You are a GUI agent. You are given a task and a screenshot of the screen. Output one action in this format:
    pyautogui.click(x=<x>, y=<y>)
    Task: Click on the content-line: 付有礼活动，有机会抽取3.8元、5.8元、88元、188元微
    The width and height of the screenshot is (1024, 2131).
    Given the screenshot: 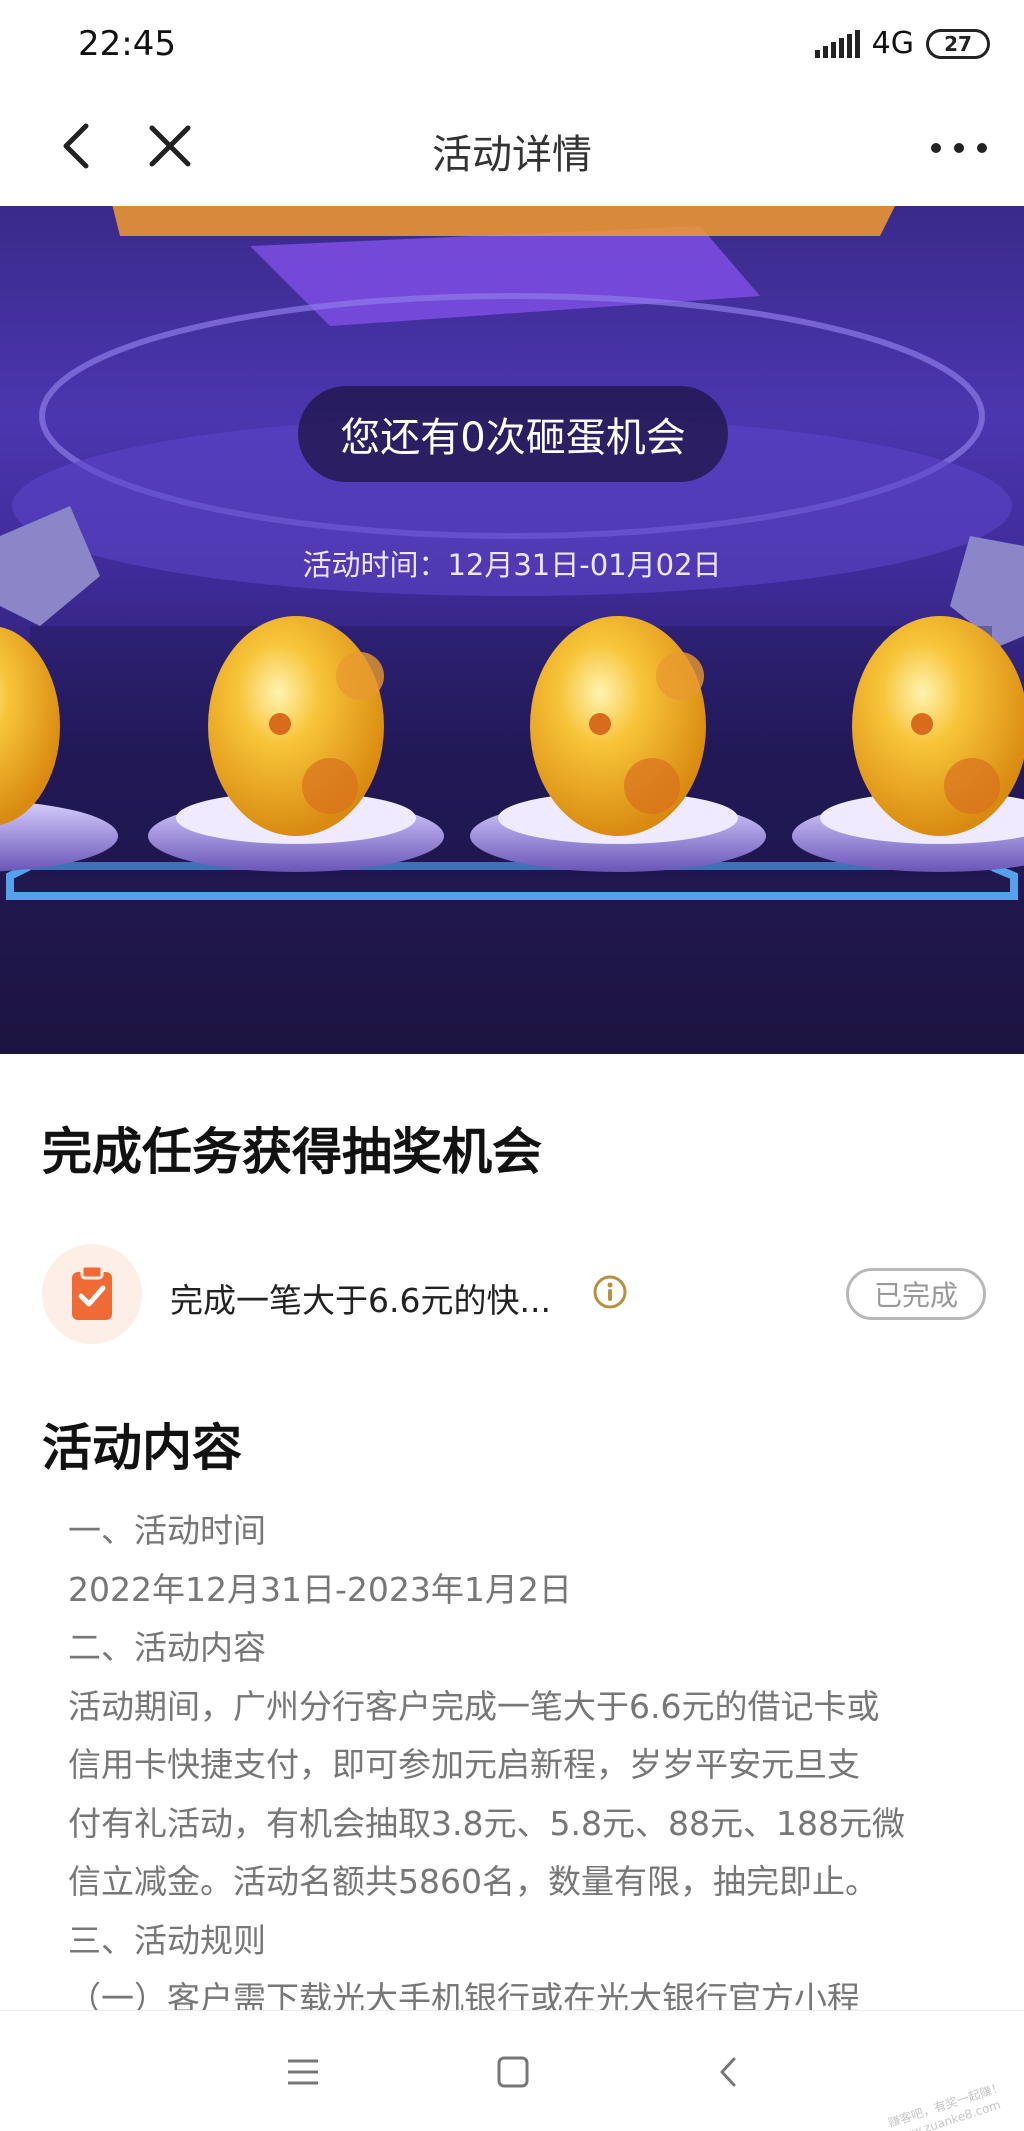 What is the action you would take?
    pyautogui.click(x=486, y=1823)
    